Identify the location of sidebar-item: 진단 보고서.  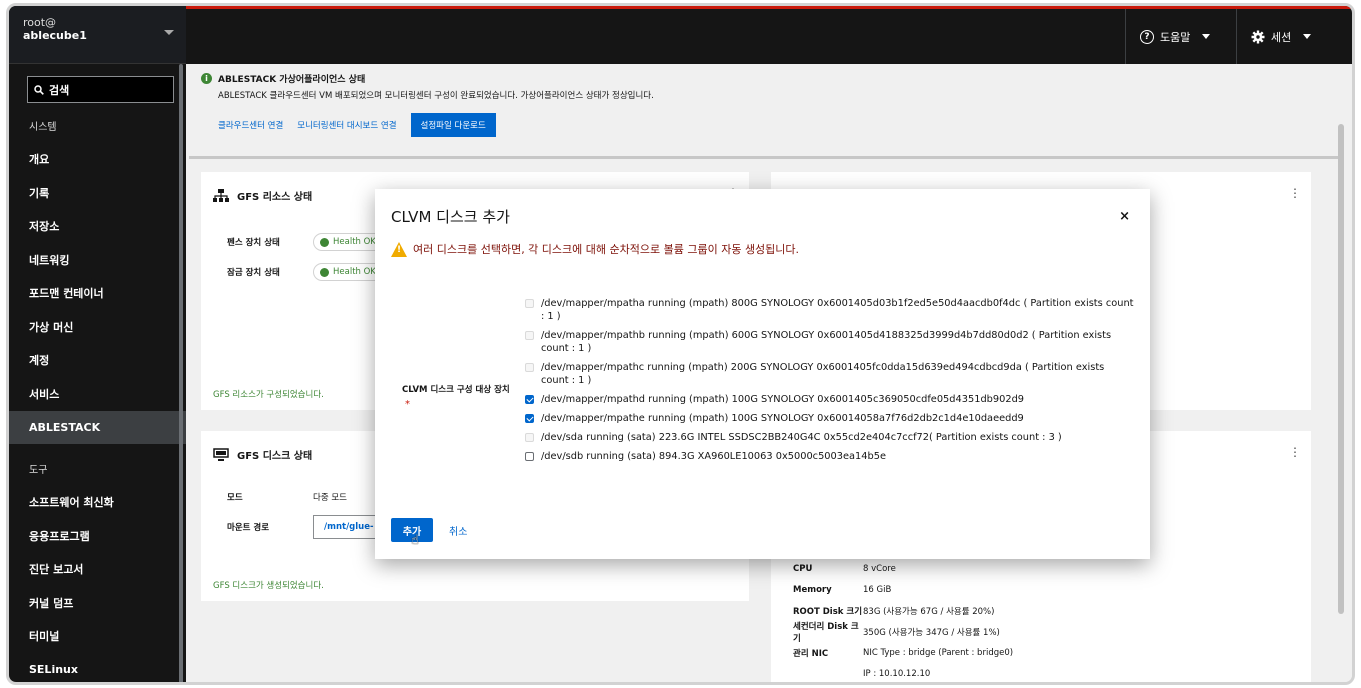
(97, 570).